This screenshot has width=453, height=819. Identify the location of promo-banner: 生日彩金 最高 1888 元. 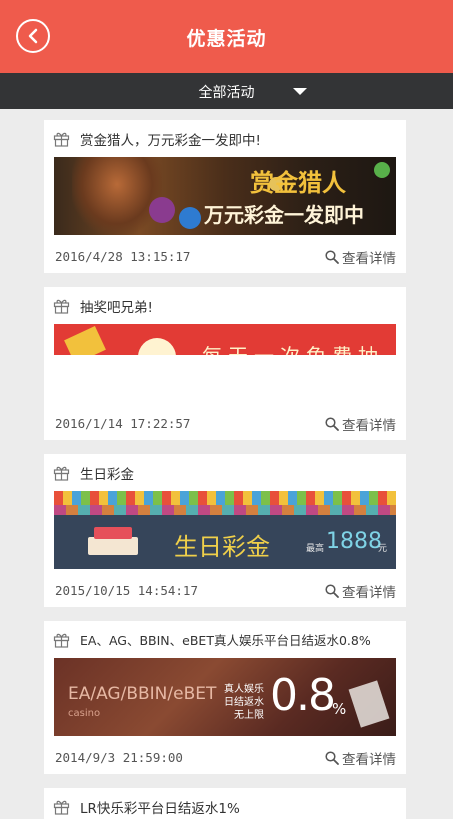
(225, 530).